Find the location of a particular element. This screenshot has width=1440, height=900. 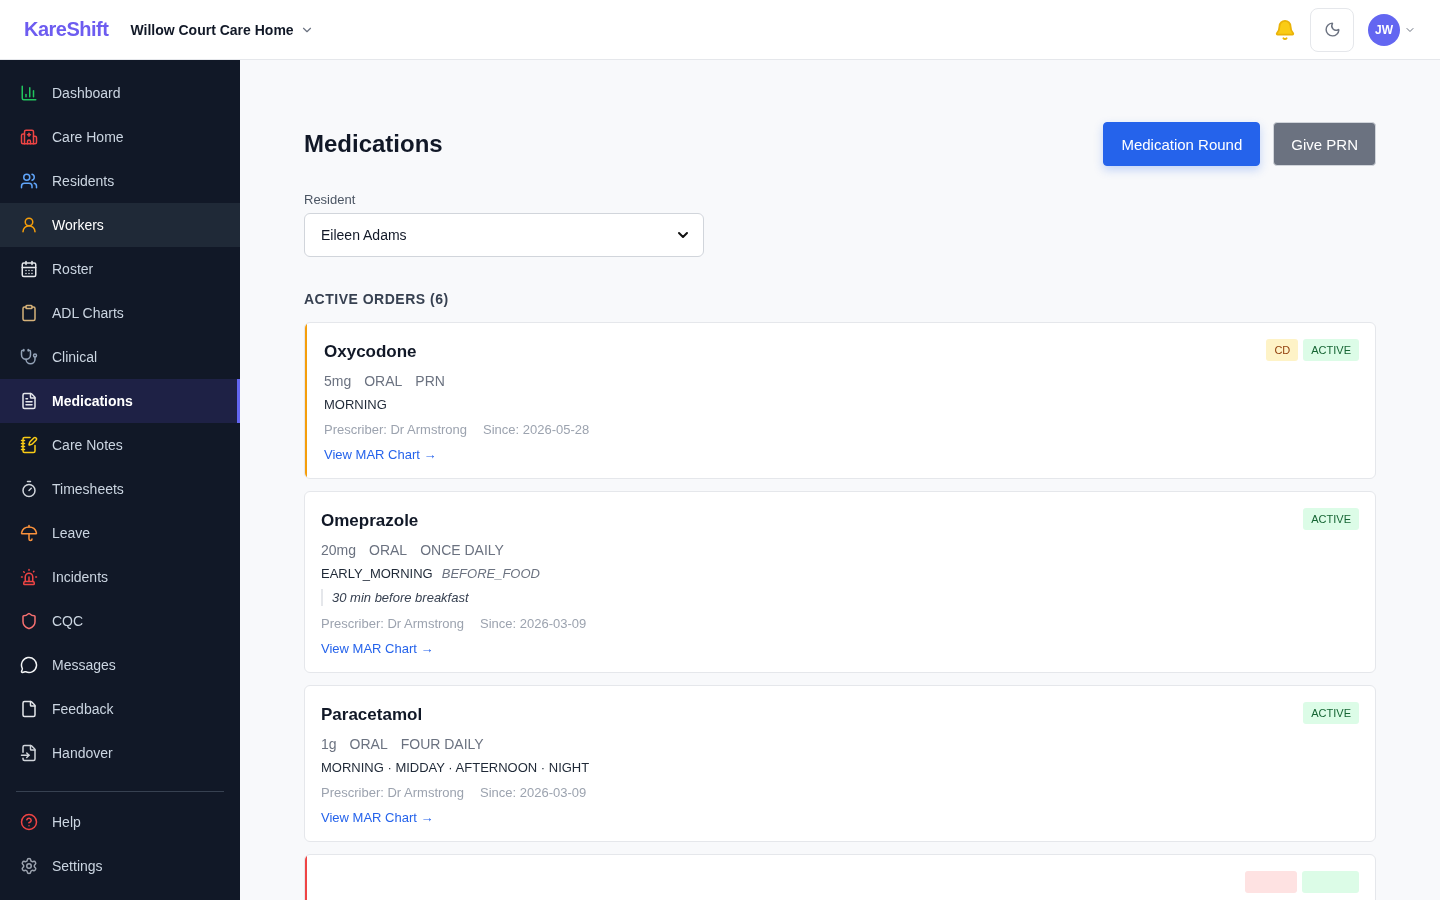

sidebar-item: Incidents is located at coordinates (120, 577).